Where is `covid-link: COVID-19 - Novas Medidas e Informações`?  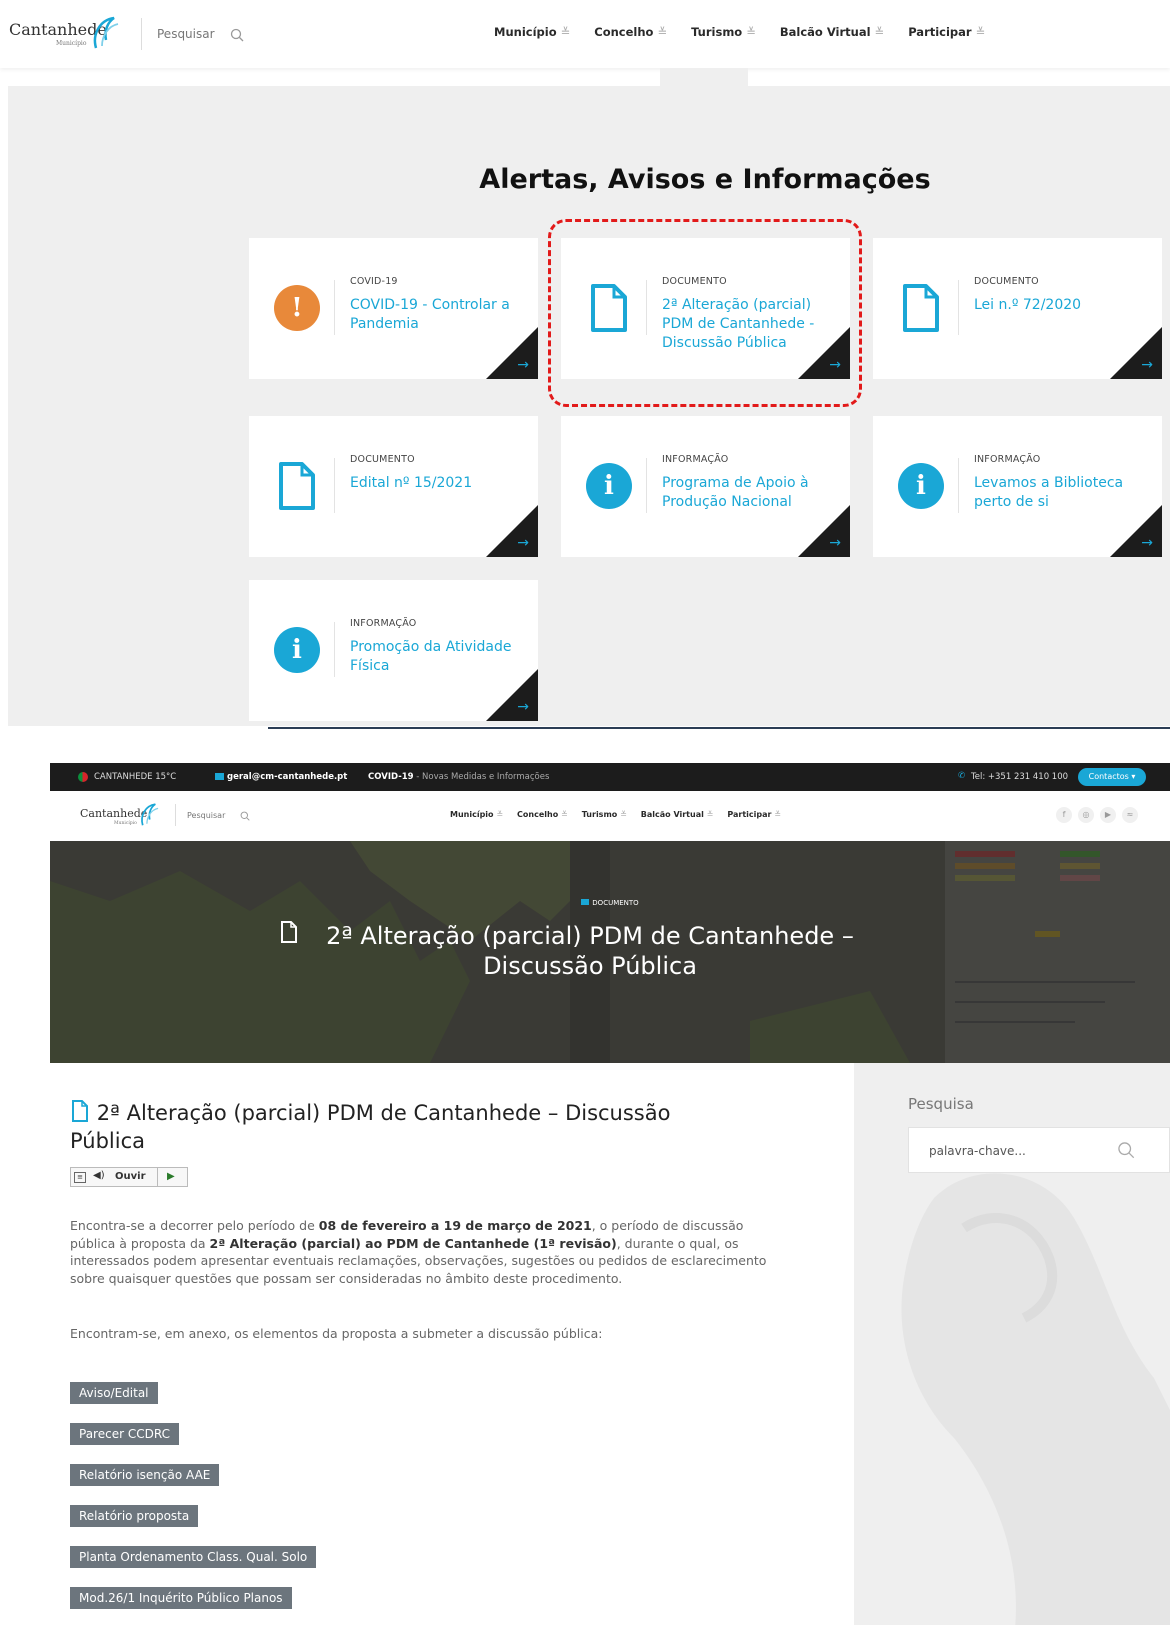 covid-link: COVID-19 - Novas Medidas e Informações is located at coordinates (458, 777).